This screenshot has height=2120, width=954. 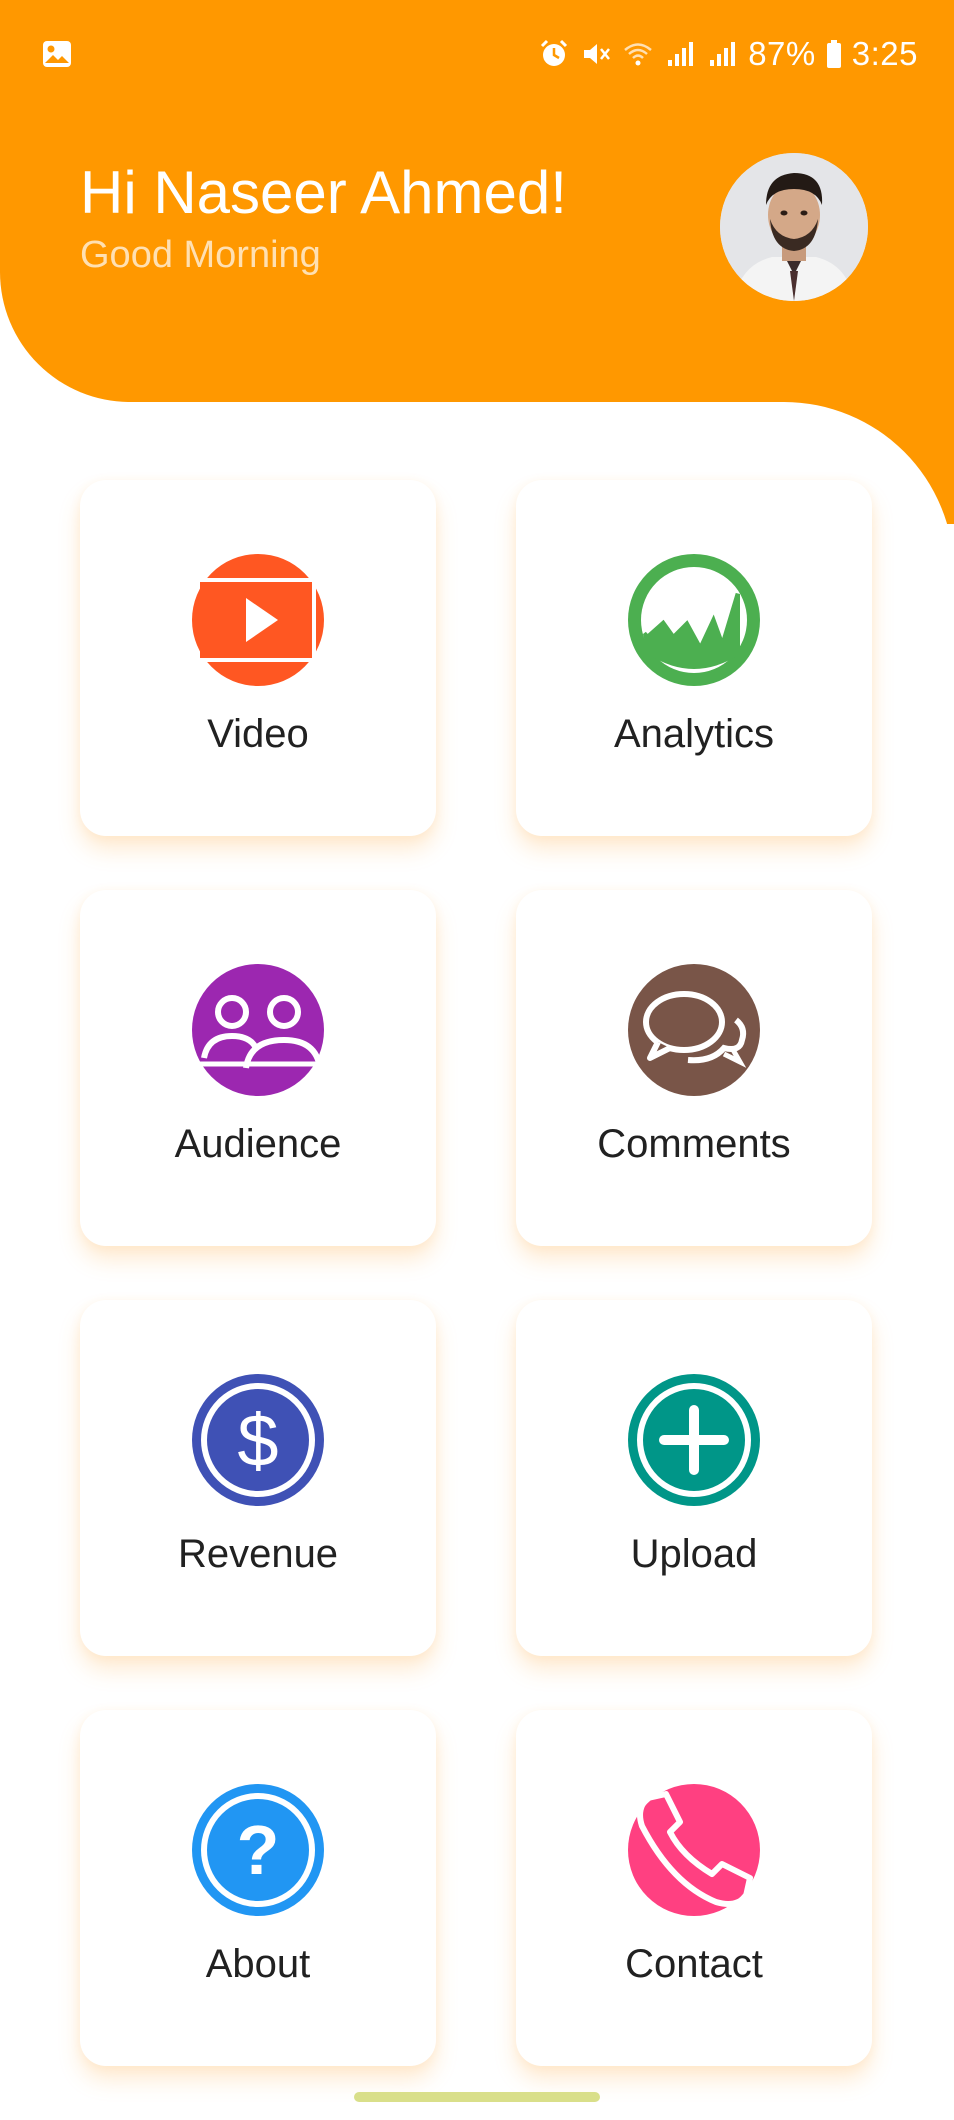 I want to click on status-bar: 87% 3:25, so click(x=477, y=54).